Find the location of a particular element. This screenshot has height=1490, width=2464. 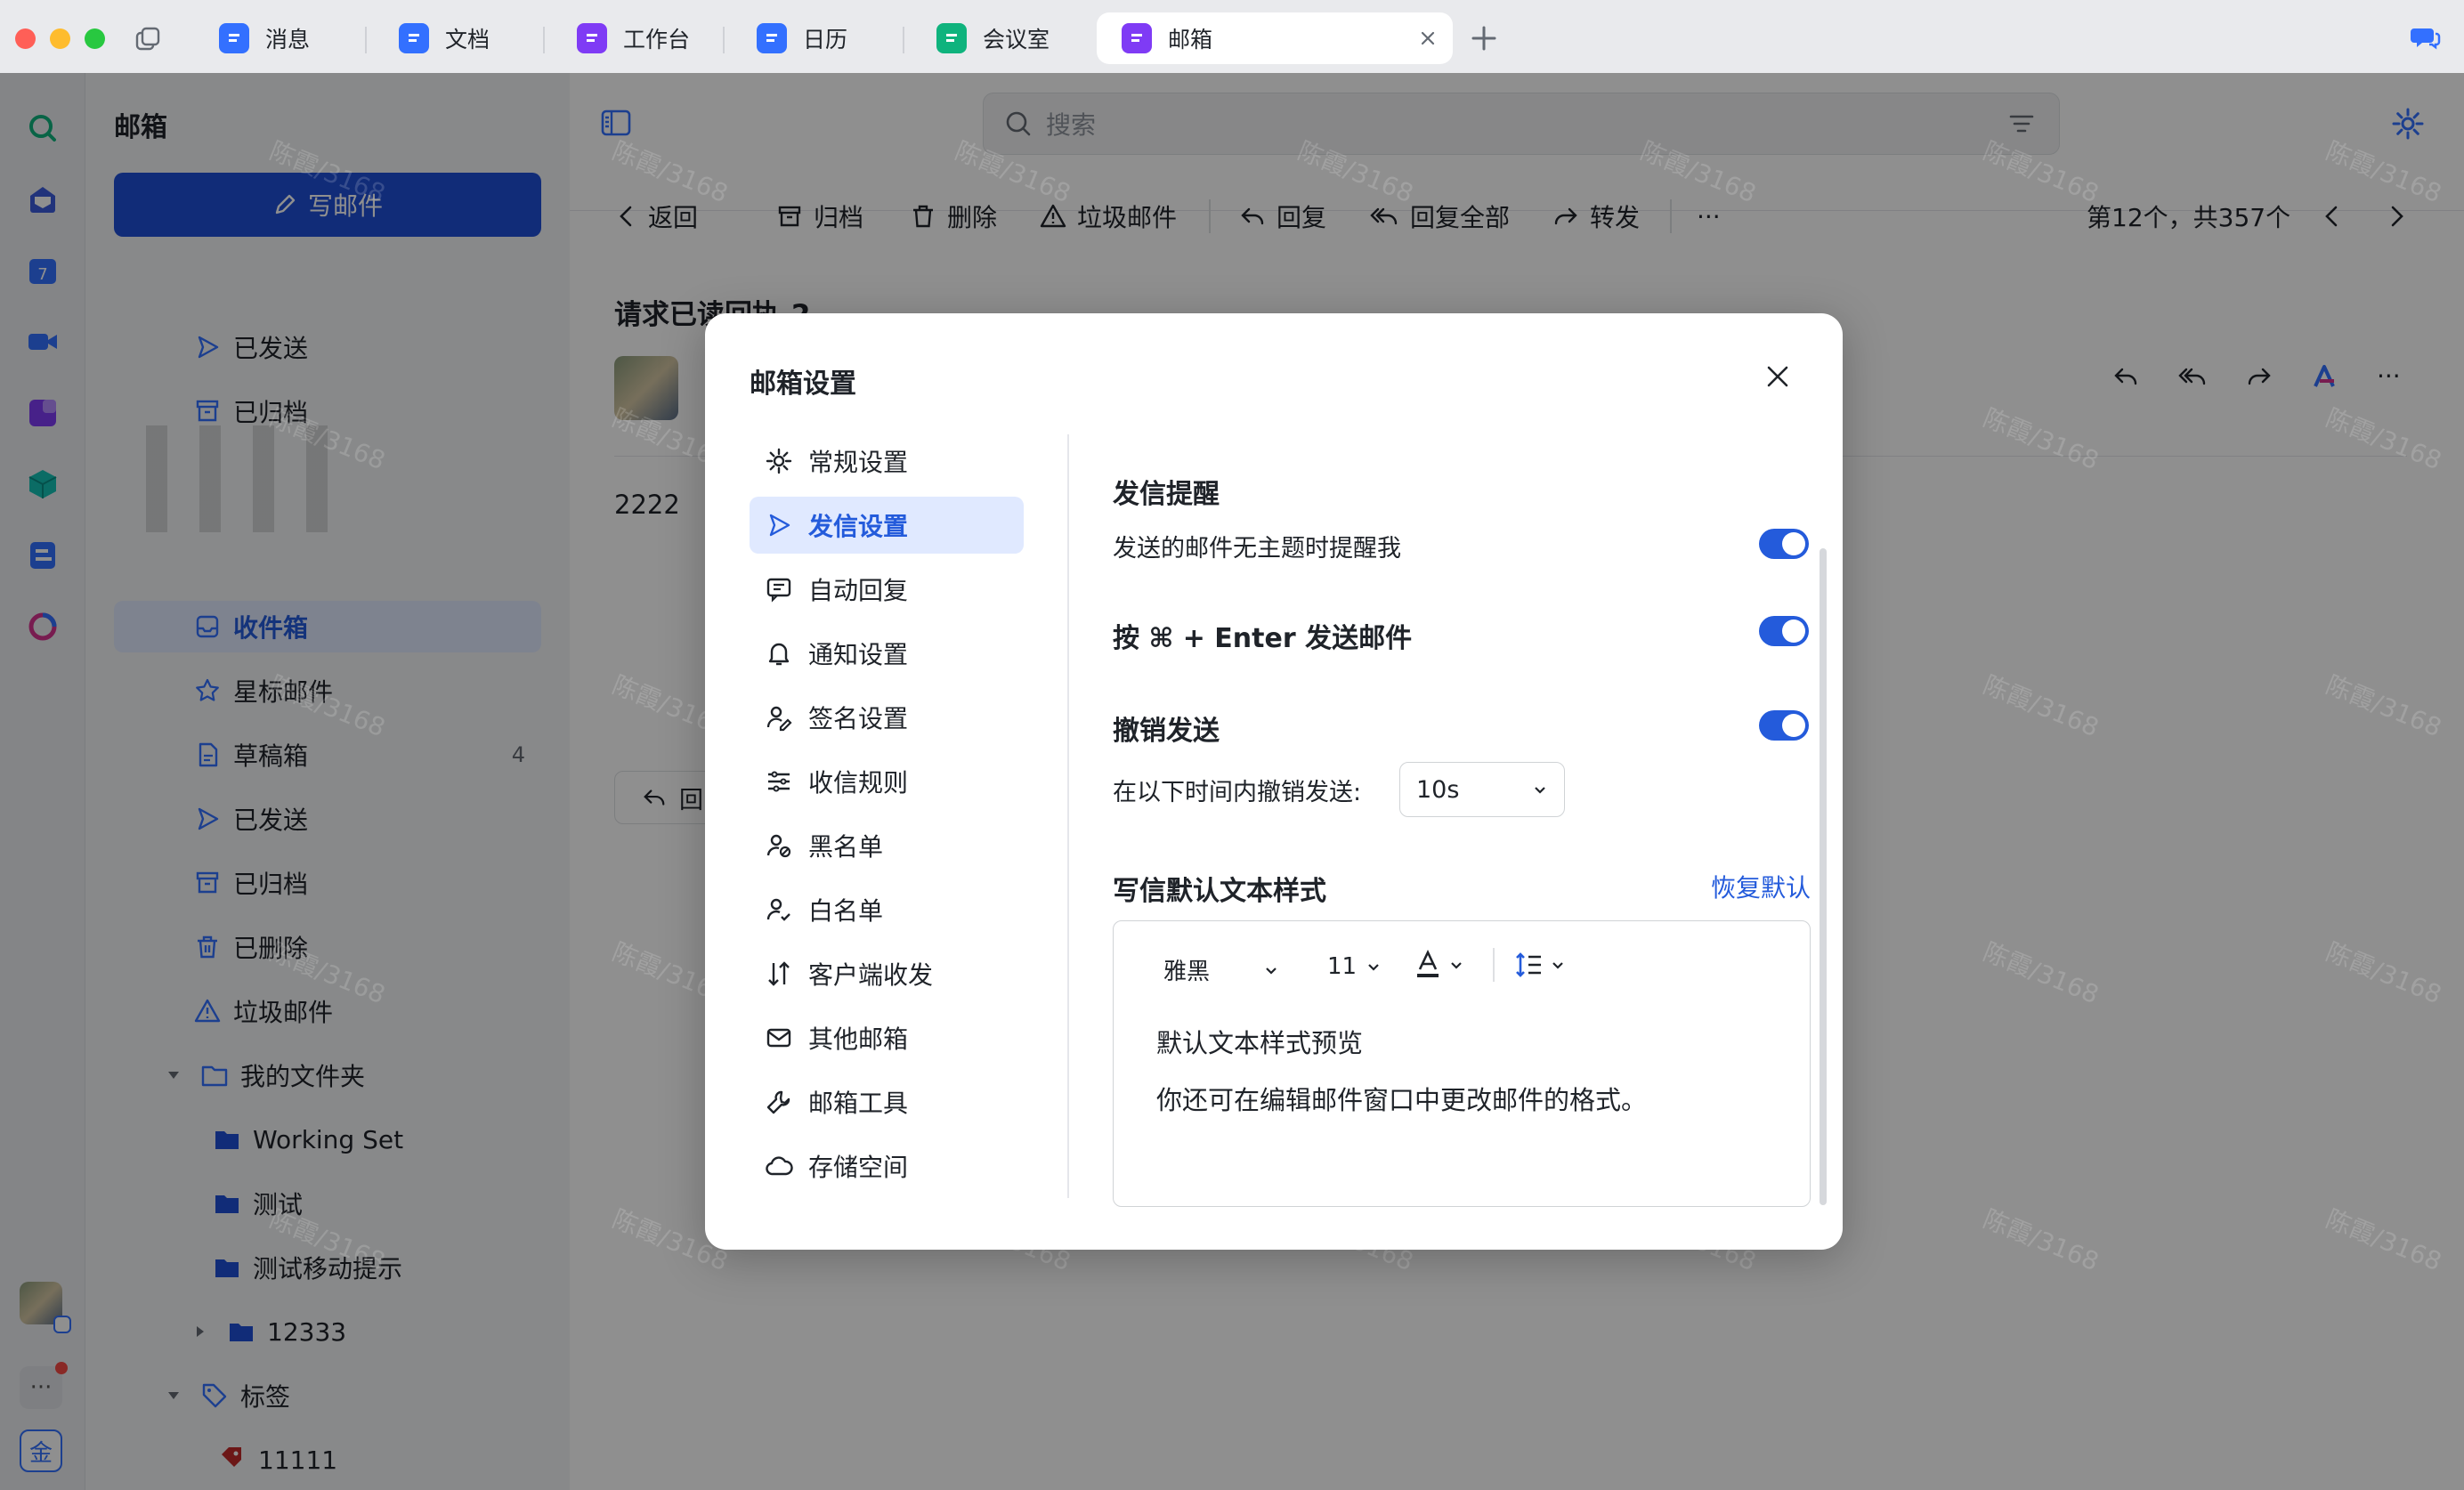

shortcut-send-toggle is located at coordinates (1784, 631).